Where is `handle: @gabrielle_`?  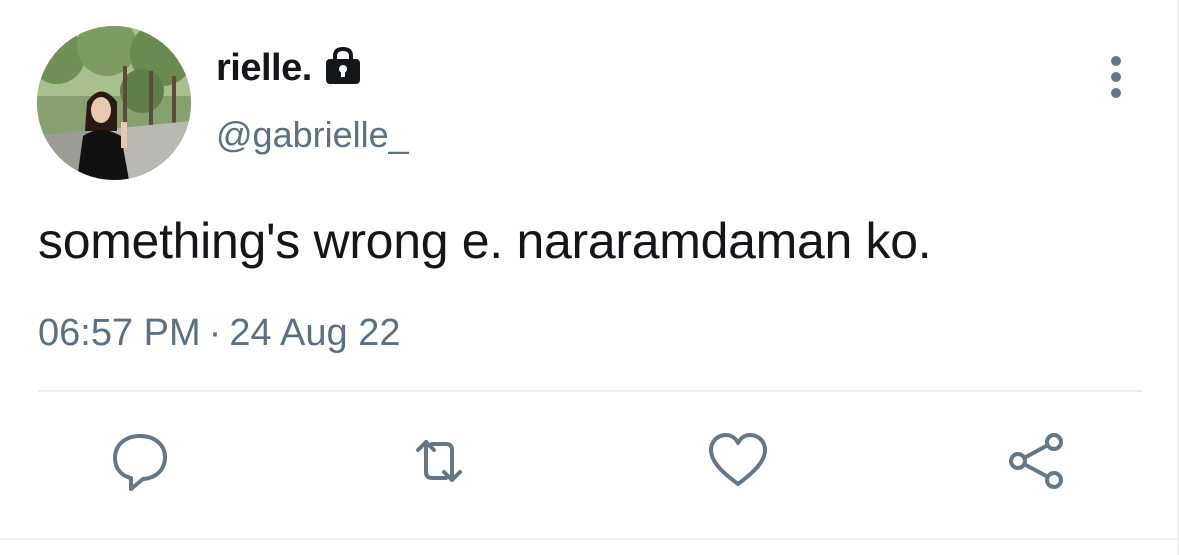
handle: @gabrielle_ is located at coordinates (312, 135).